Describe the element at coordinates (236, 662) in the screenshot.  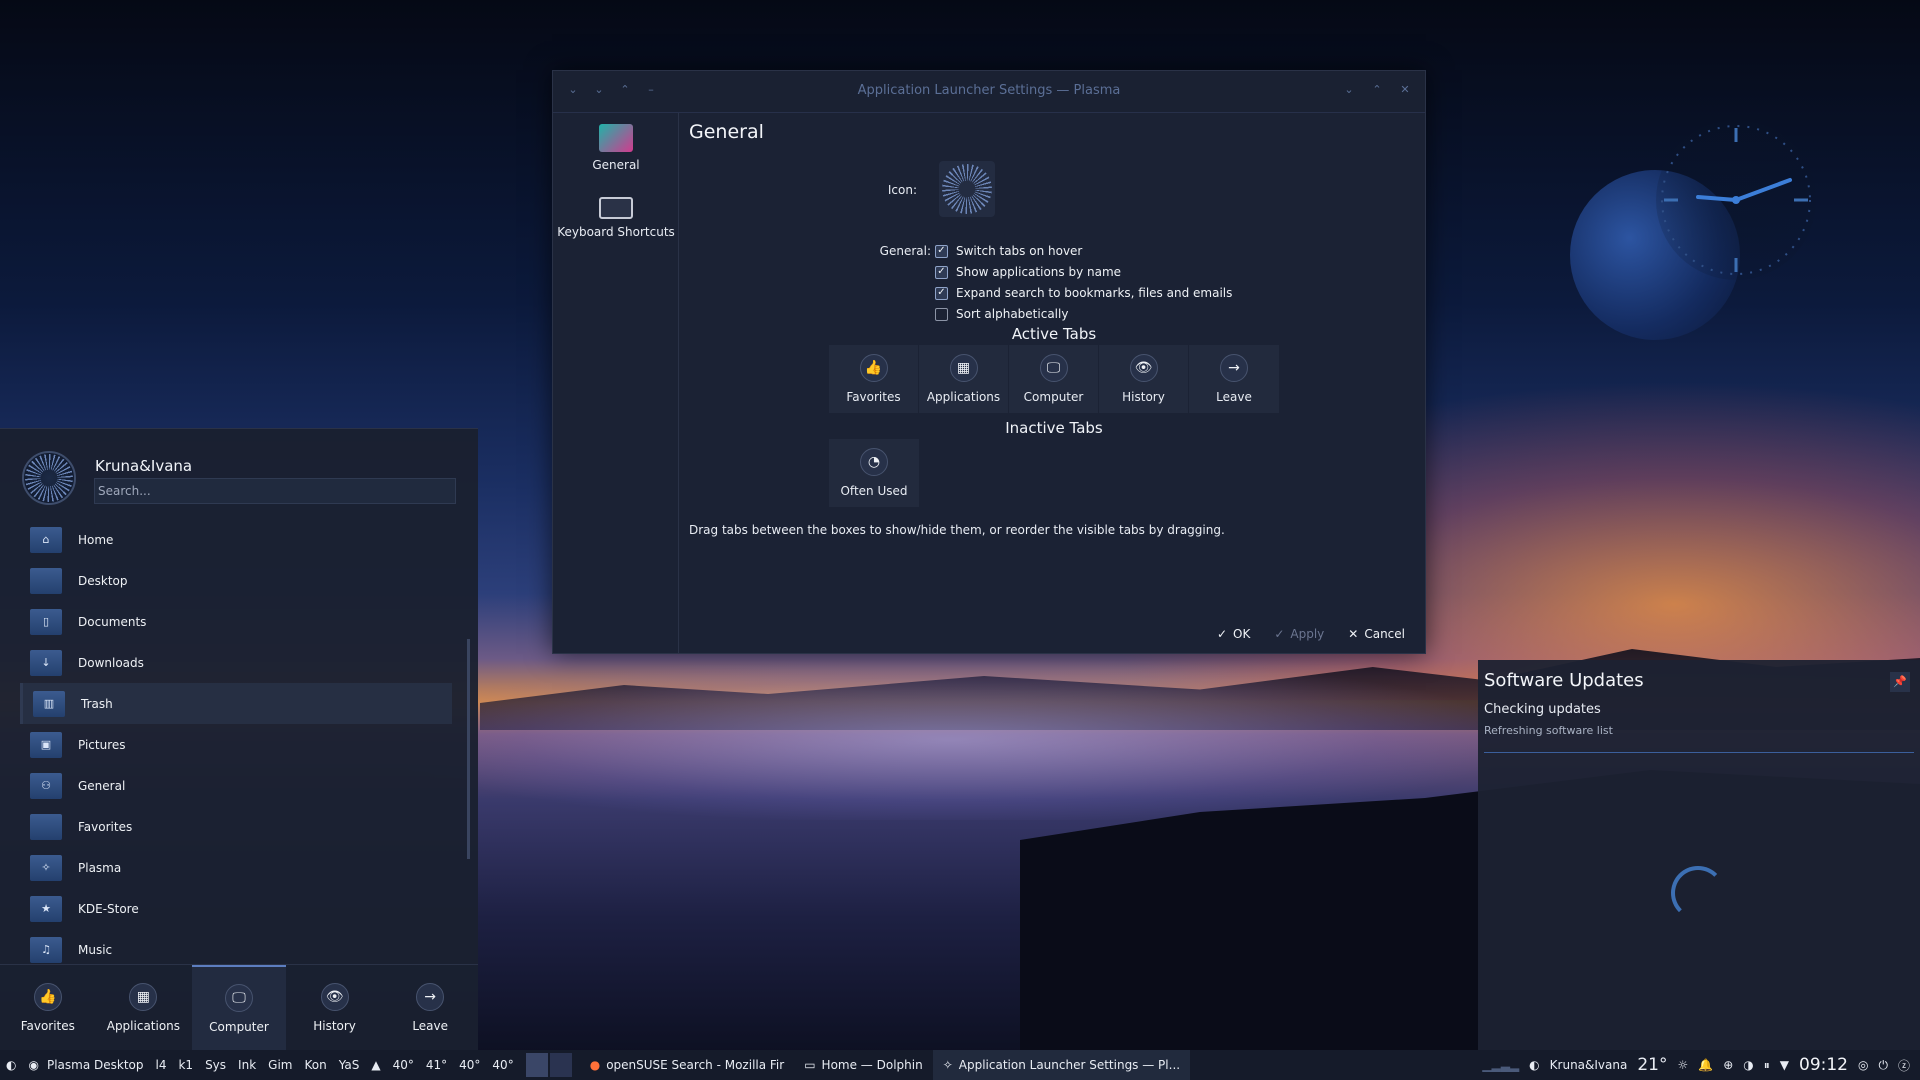
I see `list-item-downloads: ↓ Downloads` at that location.